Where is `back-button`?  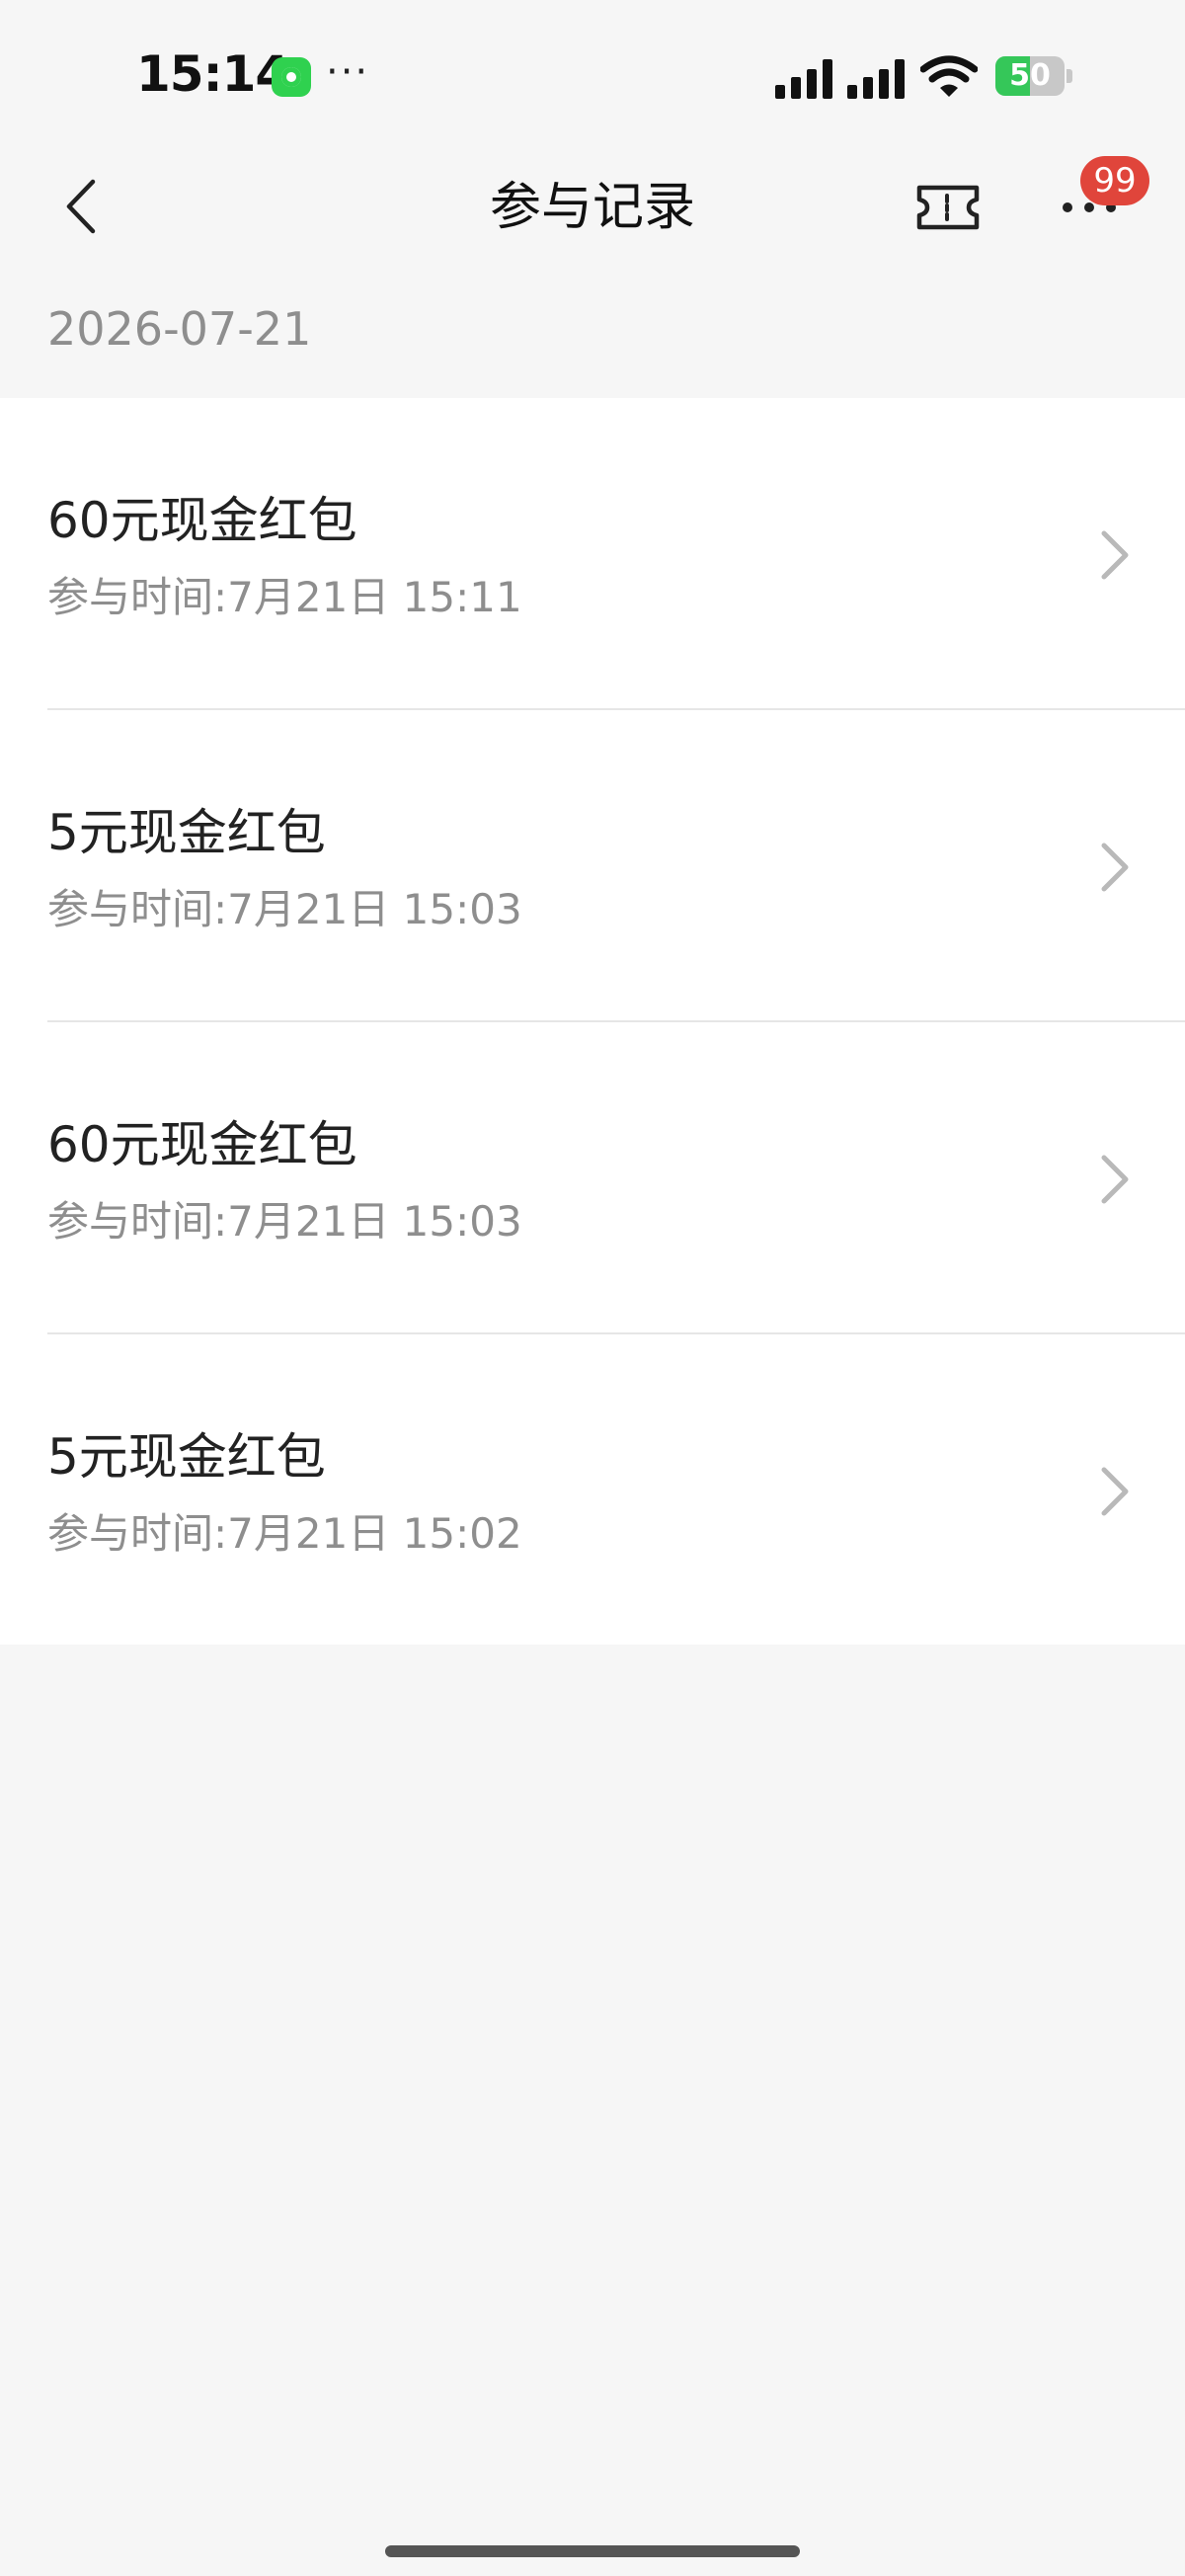 back-button is located at coordinates (84, 206).